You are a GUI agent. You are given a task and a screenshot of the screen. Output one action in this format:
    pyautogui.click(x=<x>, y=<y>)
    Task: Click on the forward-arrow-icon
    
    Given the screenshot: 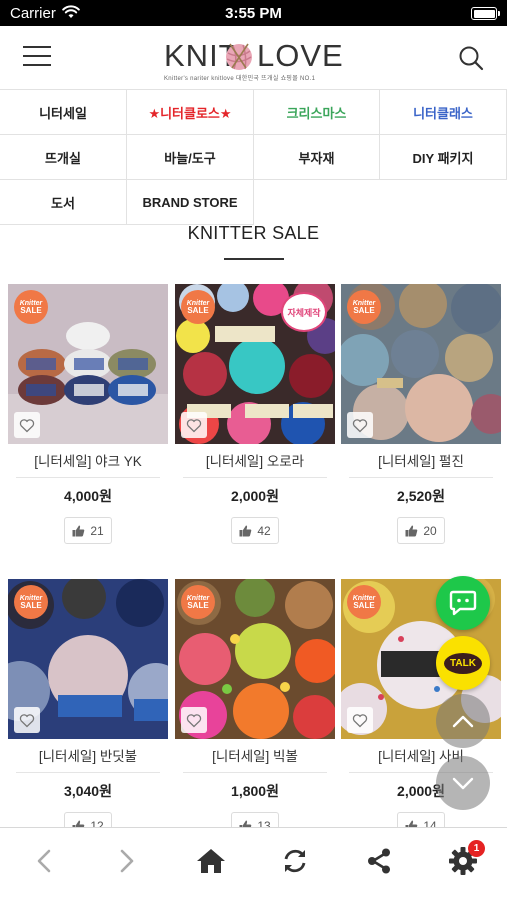 What is the action you would take?
    pyautogui.click(x=127, y=861)
    